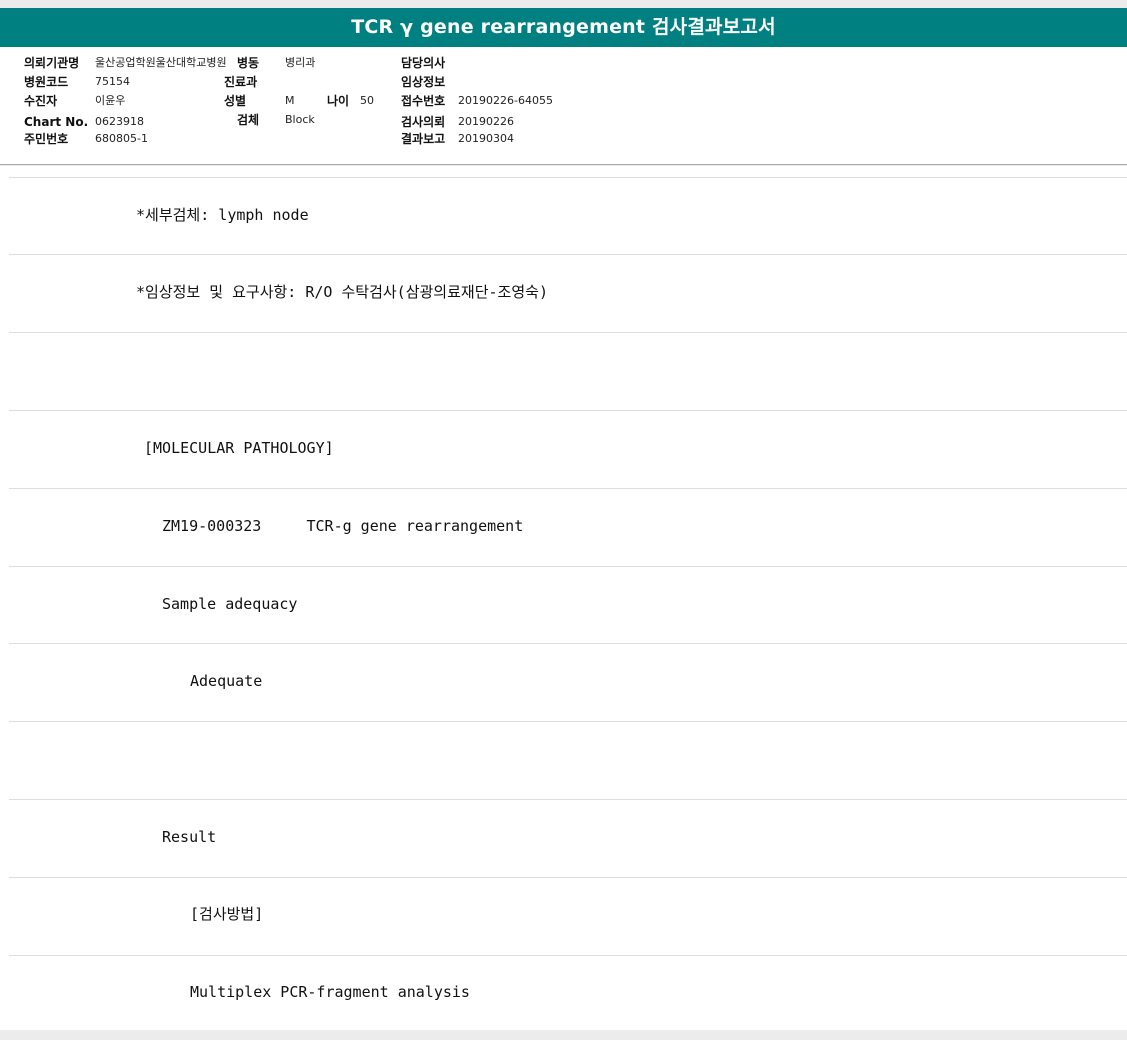 This screenshot has height=1040, width=1127. What do you see at coordinates (110, 100) in the screenshot?
I see `patient-value: 이윤우` at bounding box center [110, 100].